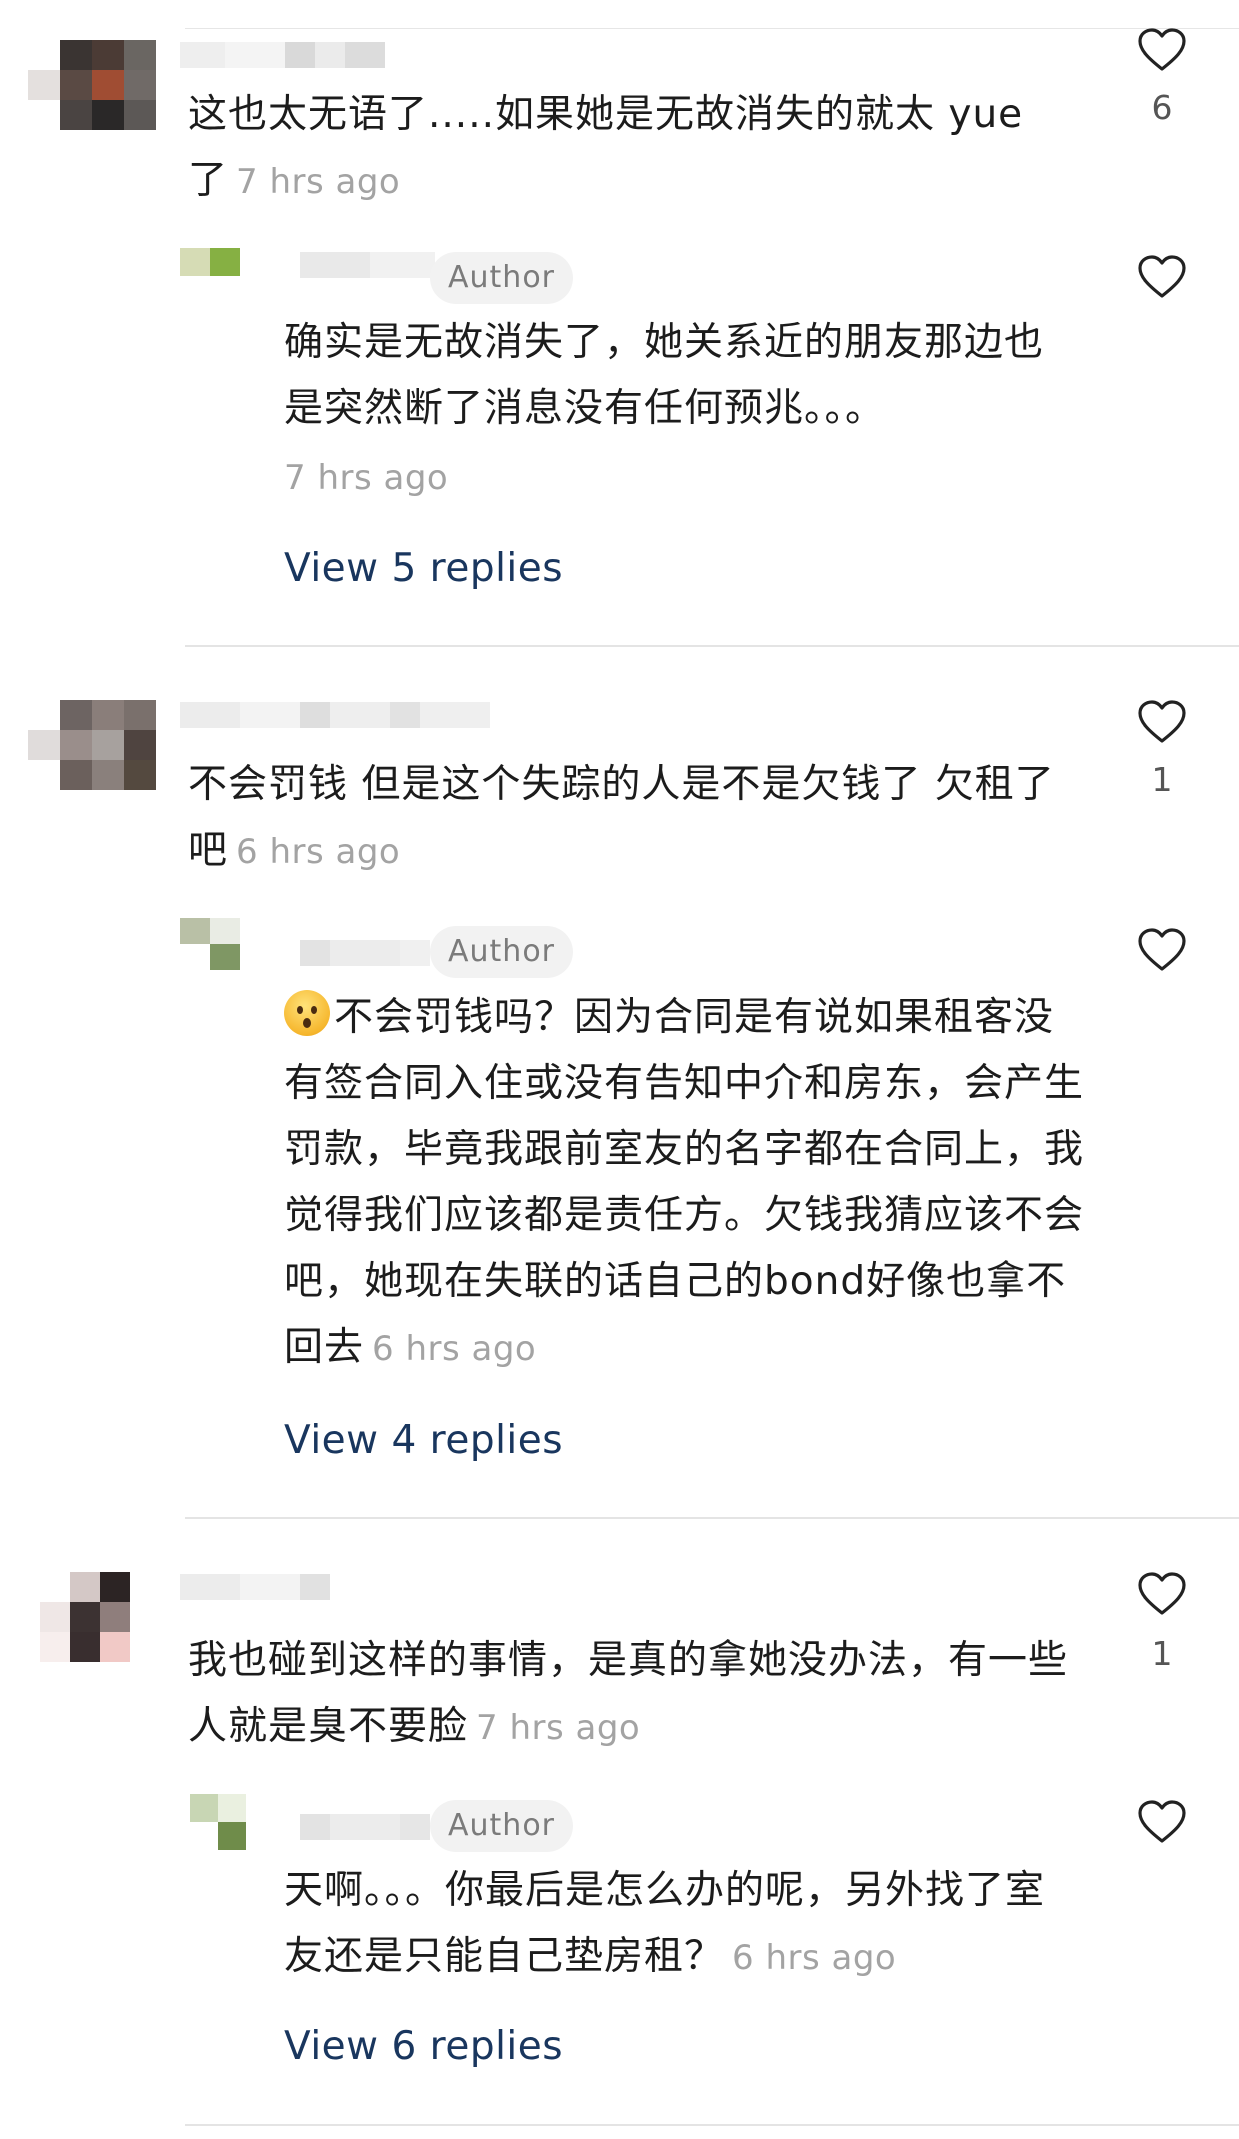 This screenshot has width=1239, height=2139. What do you see at coordinates (423, 2046) in the screenshot?
I see `view-replies-link: View 6 replies` at bounding box center [423, 2046].